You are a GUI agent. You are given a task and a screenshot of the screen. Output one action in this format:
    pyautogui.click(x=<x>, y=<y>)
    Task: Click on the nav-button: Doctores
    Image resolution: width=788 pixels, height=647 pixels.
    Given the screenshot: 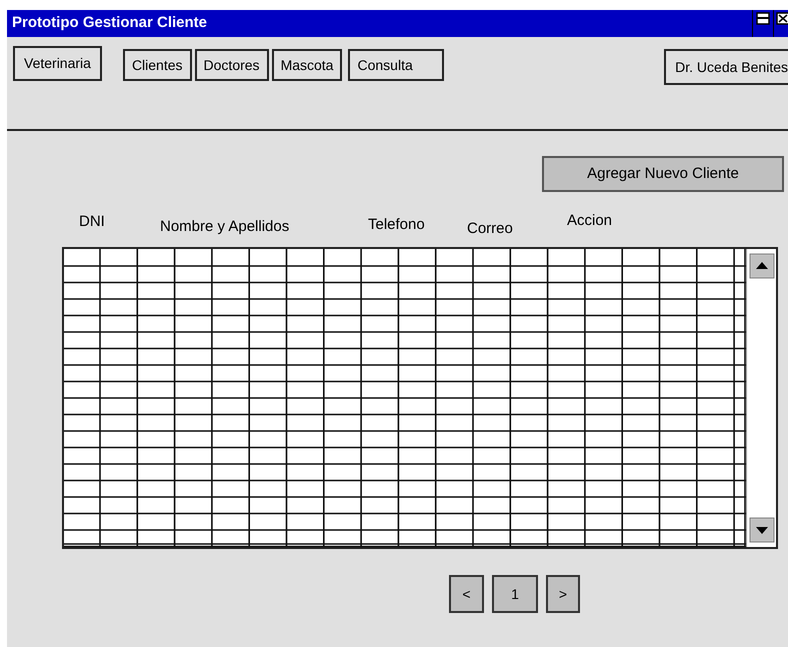 What is the action you would take?
    pyautogui.click(x=231, y=65)
    